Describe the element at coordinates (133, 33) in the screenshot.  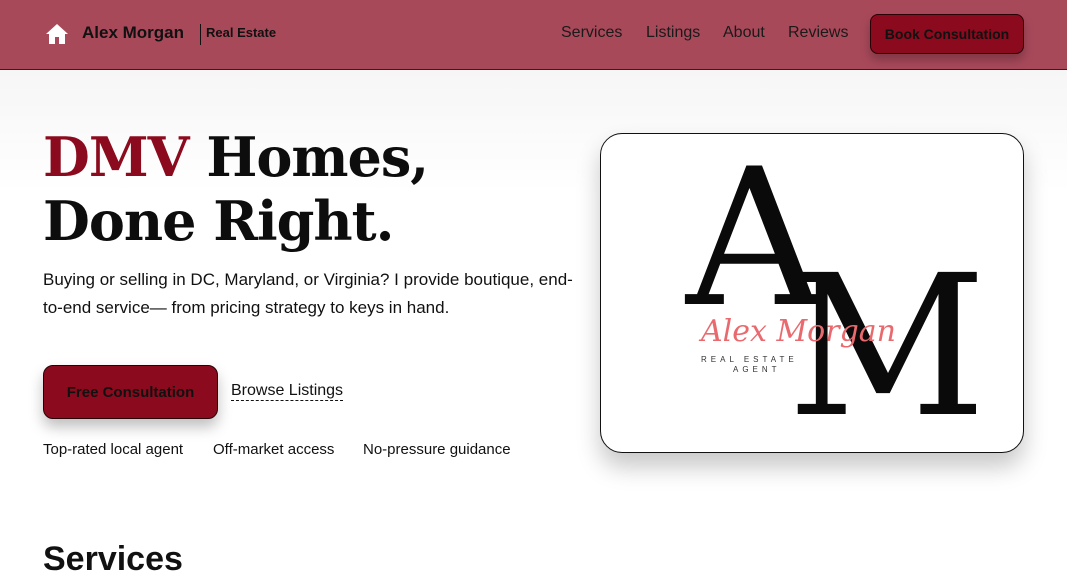
I see `brand-name: Alex Morgan` at that location.